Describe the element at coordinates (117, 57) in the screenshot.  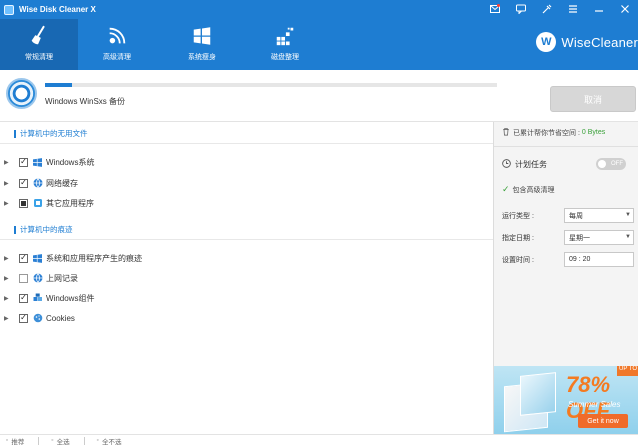
I see `tab-label: 高级清理` at that location.